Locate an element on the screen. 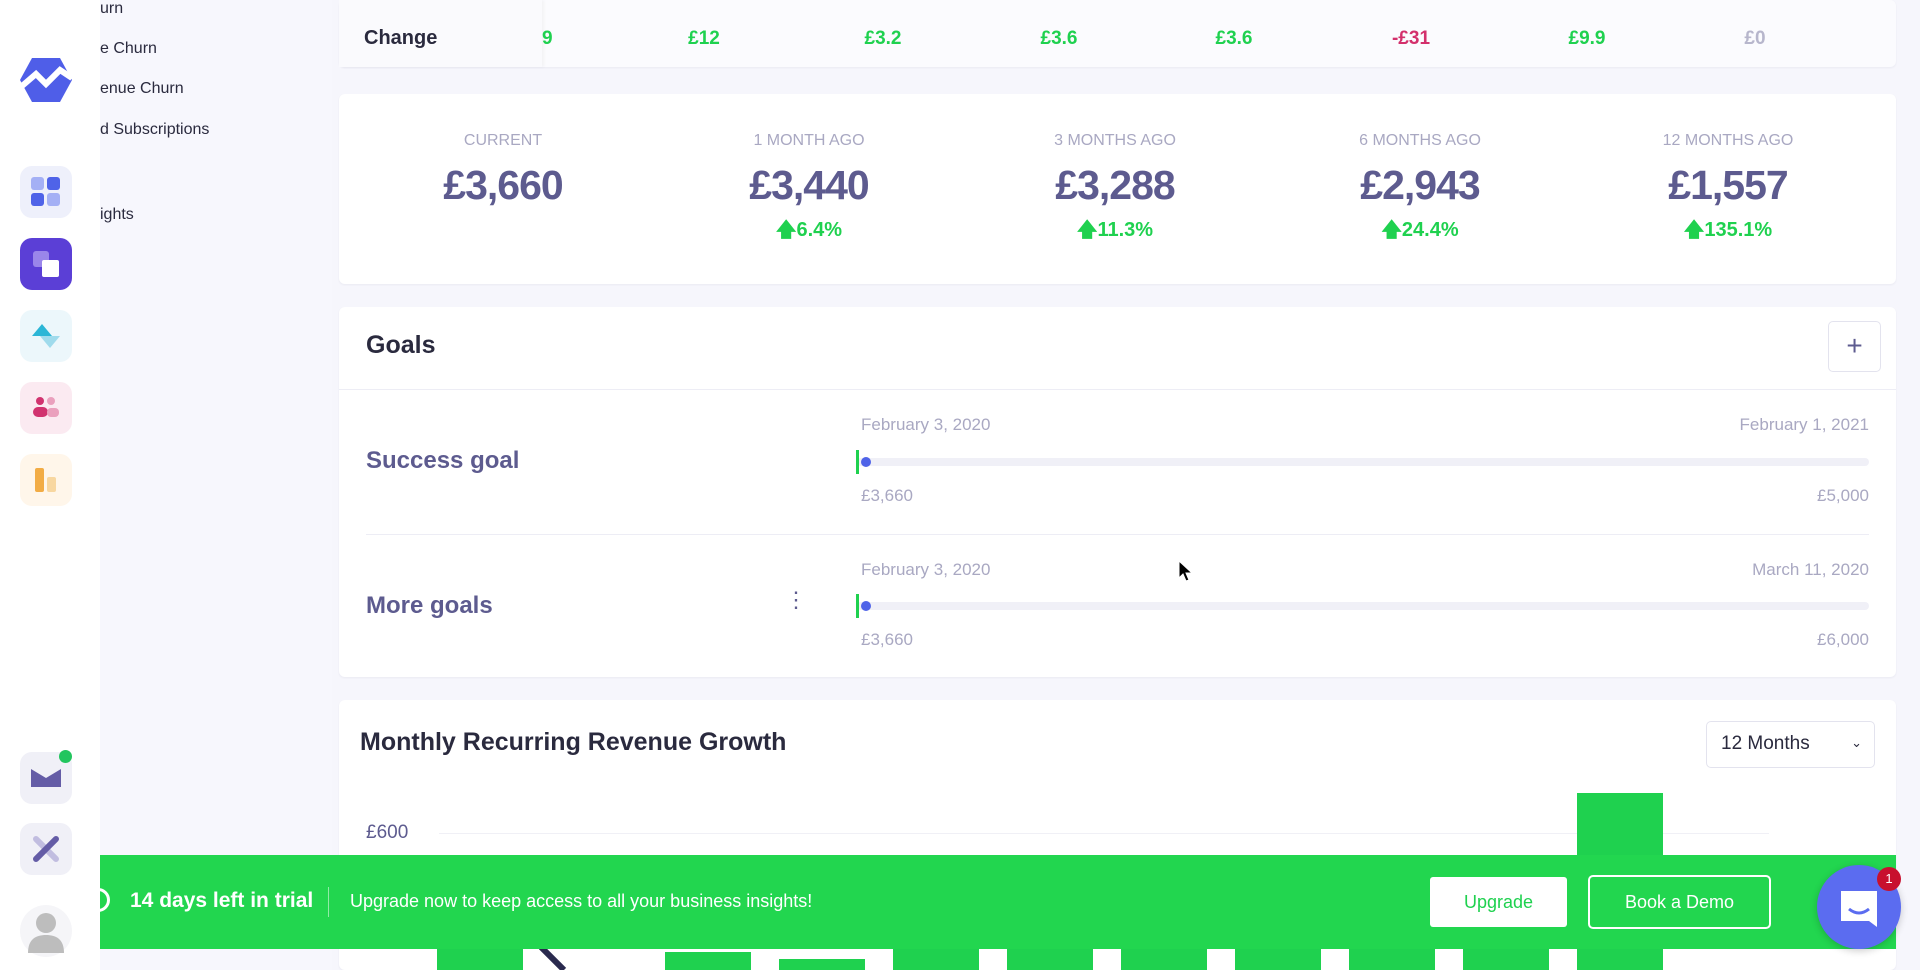 The width and height of the screenshot is (1920, 970). mouse-cursor-icon is located at coordinates (1186, 571).